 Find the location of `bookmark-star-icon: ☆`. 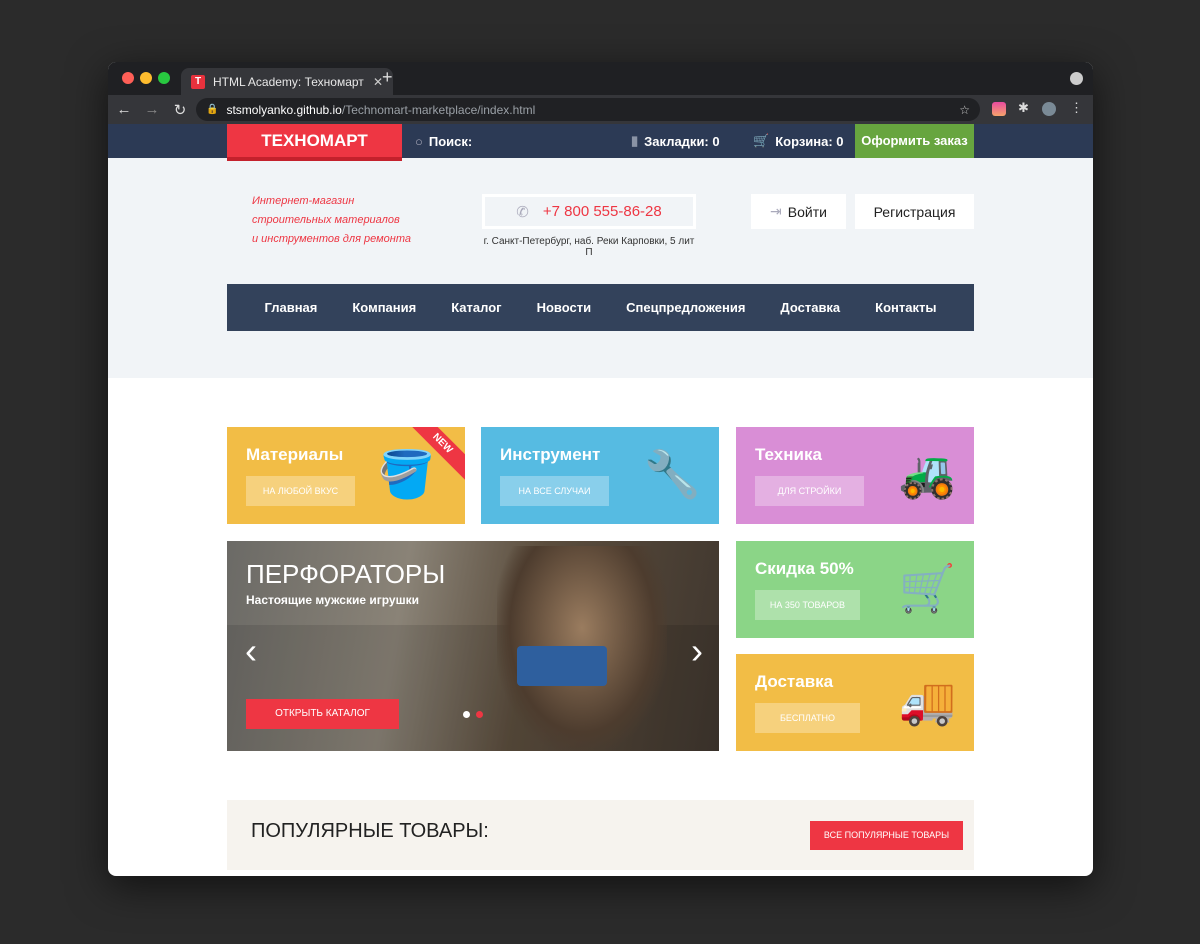

bookmark-star-icon: ☆ is located at coordinates (964, 110).